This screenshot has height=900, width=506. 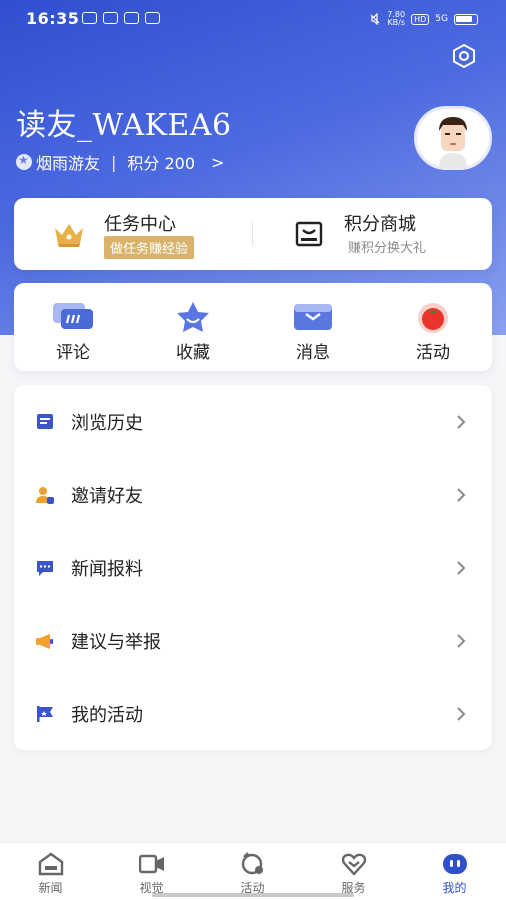 What do you see at coordinates (124, 125) in the screenshot?
I see `username: 读友_WAKEA6` at bounding box center [124, 125].